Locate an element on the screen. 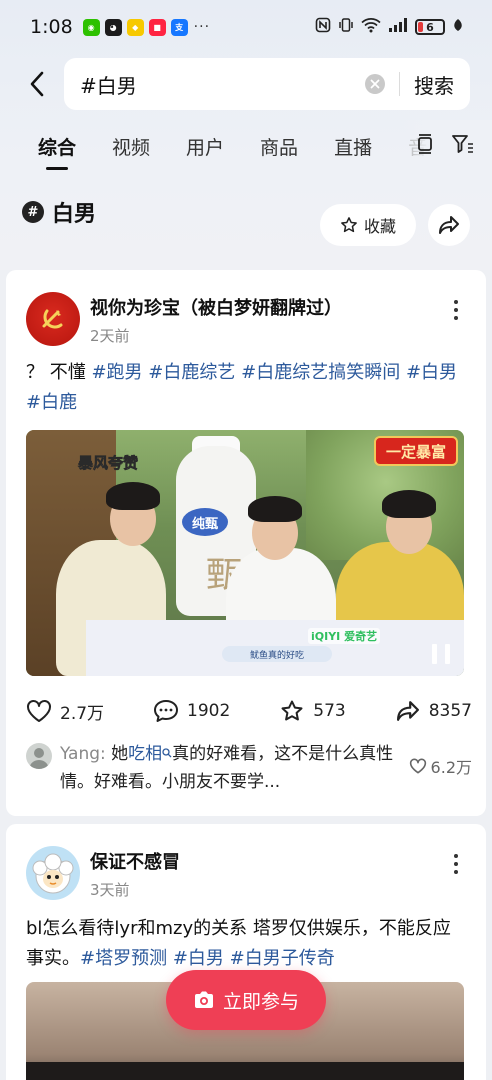  share-post-button: 8357 is located at coordinates (433, 711).